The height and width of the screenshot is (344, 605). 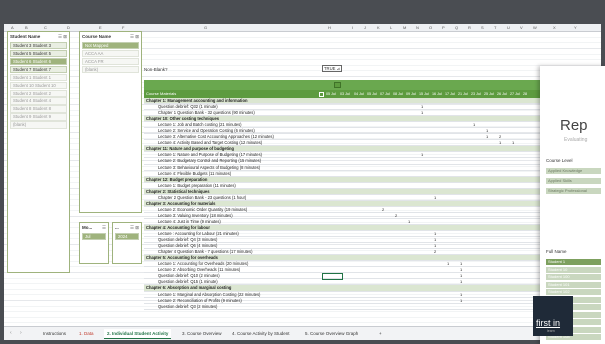 What do you see at coordinates (508, 28) in the screenshot?
I see `column-letter: U` at bounding box center [508, 28].